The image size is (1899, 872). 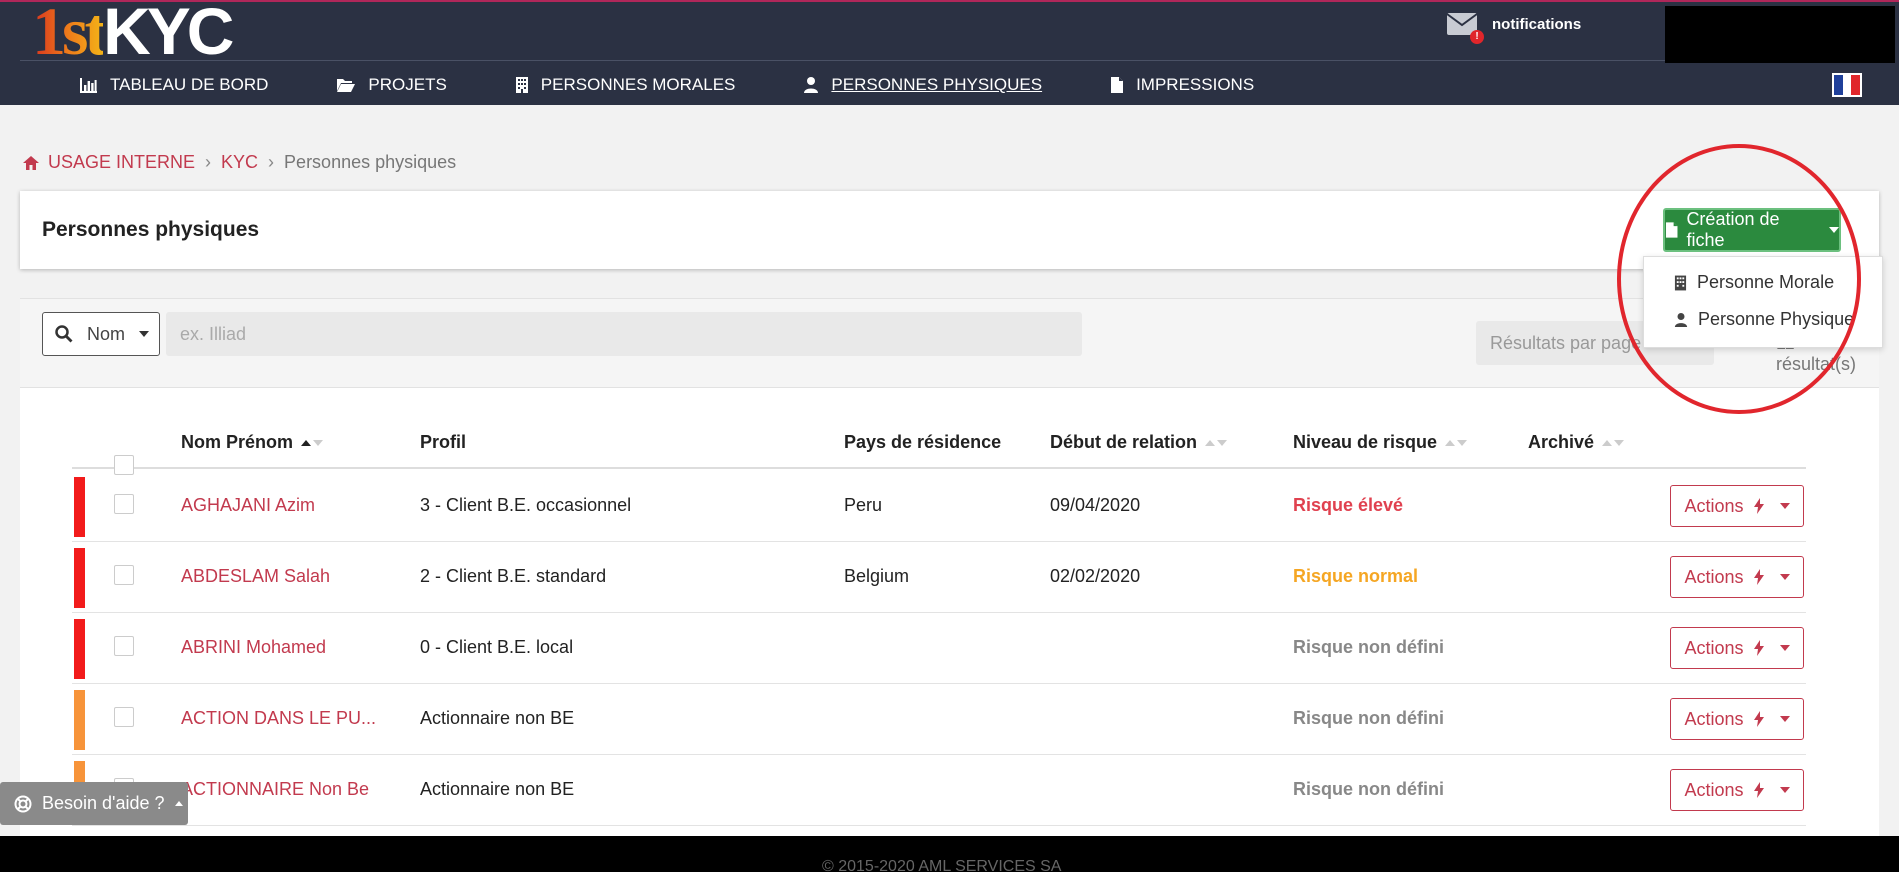 I want to click on search-field-select: Nom, so click(x=101, y=334).